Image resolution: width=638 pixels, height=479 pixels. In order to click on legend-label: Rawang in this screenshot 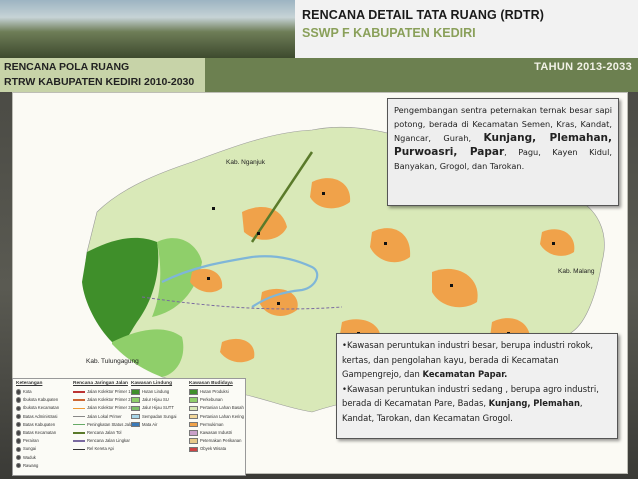, I will do `click(31, 465)`.